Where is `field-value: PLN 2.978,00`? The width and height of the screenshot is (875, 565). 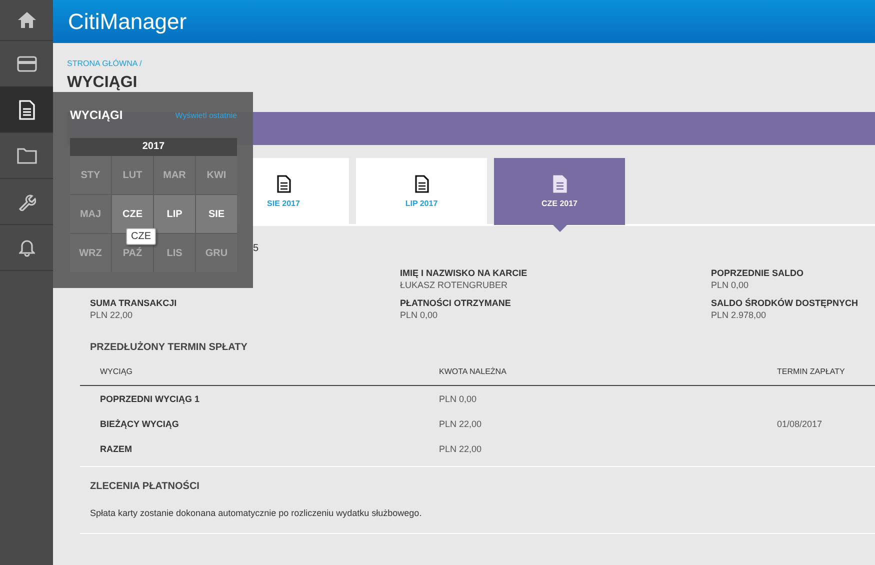
field-value: PLN 2.978,00 is located at coordinates (739, 315).